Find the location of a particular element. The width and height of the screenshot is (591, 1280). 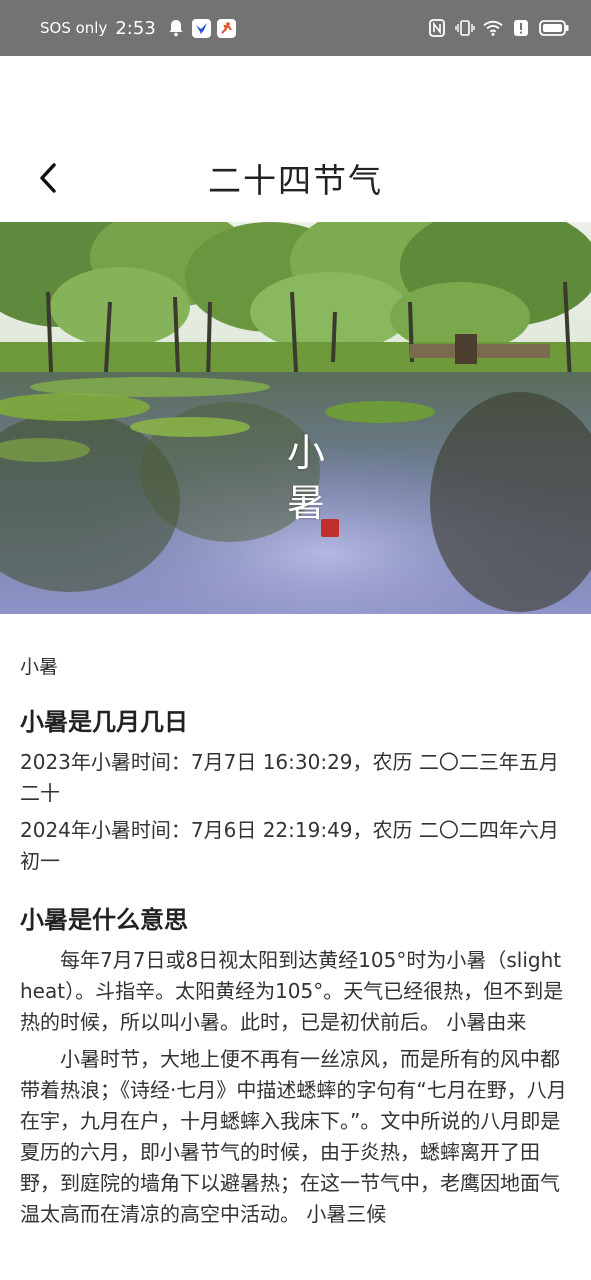

seal-stamp is located at coordinates (330, 528).